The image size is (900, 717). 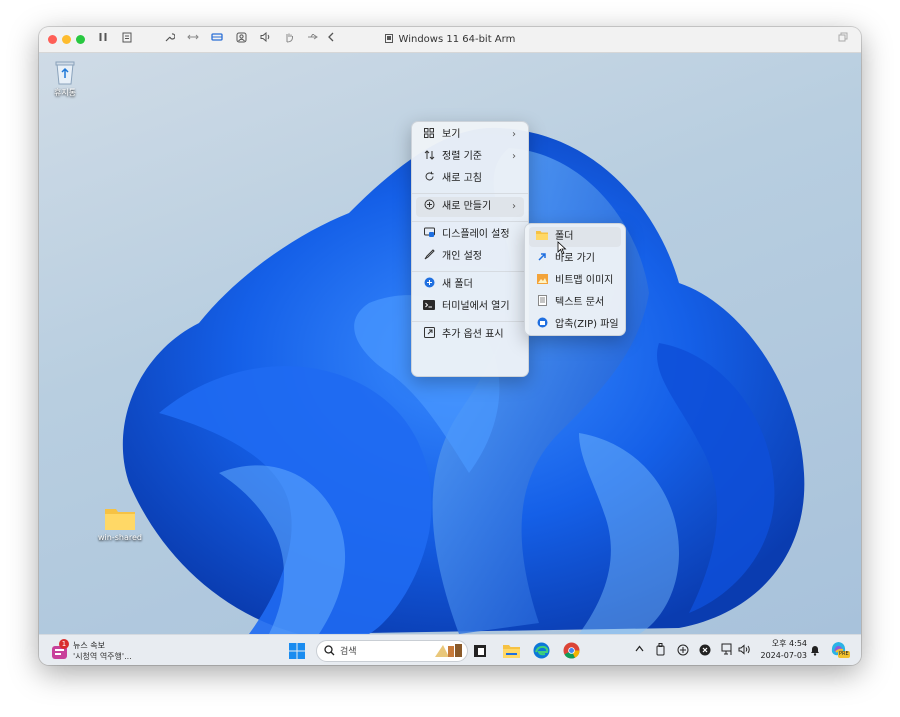 I want to click on file-explorer-icon, so click(x=511, y=651).